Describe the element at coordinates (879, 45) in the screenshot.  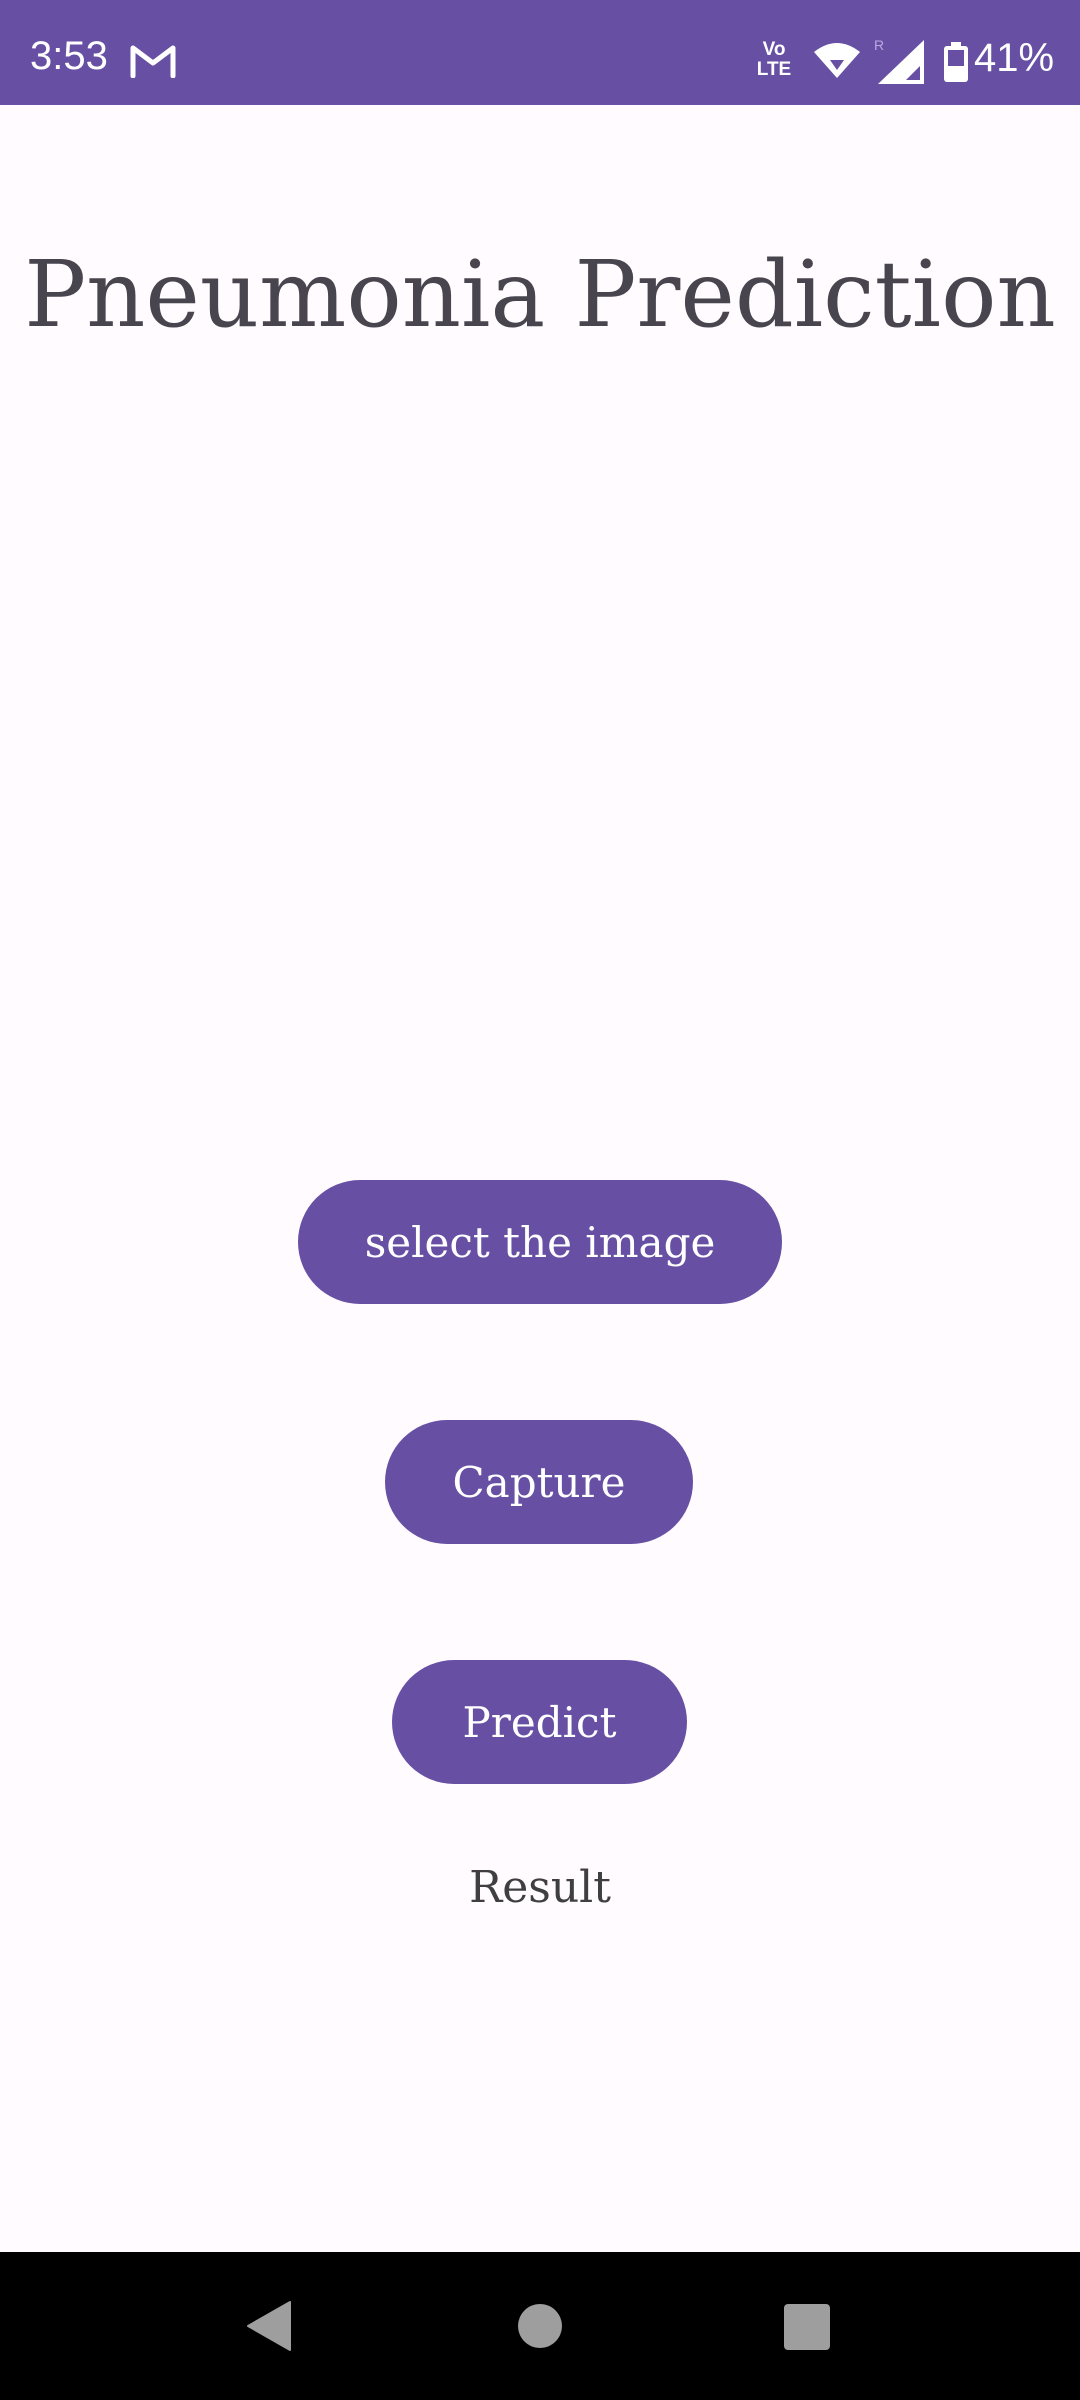
I see `svg-text: R` at that location.